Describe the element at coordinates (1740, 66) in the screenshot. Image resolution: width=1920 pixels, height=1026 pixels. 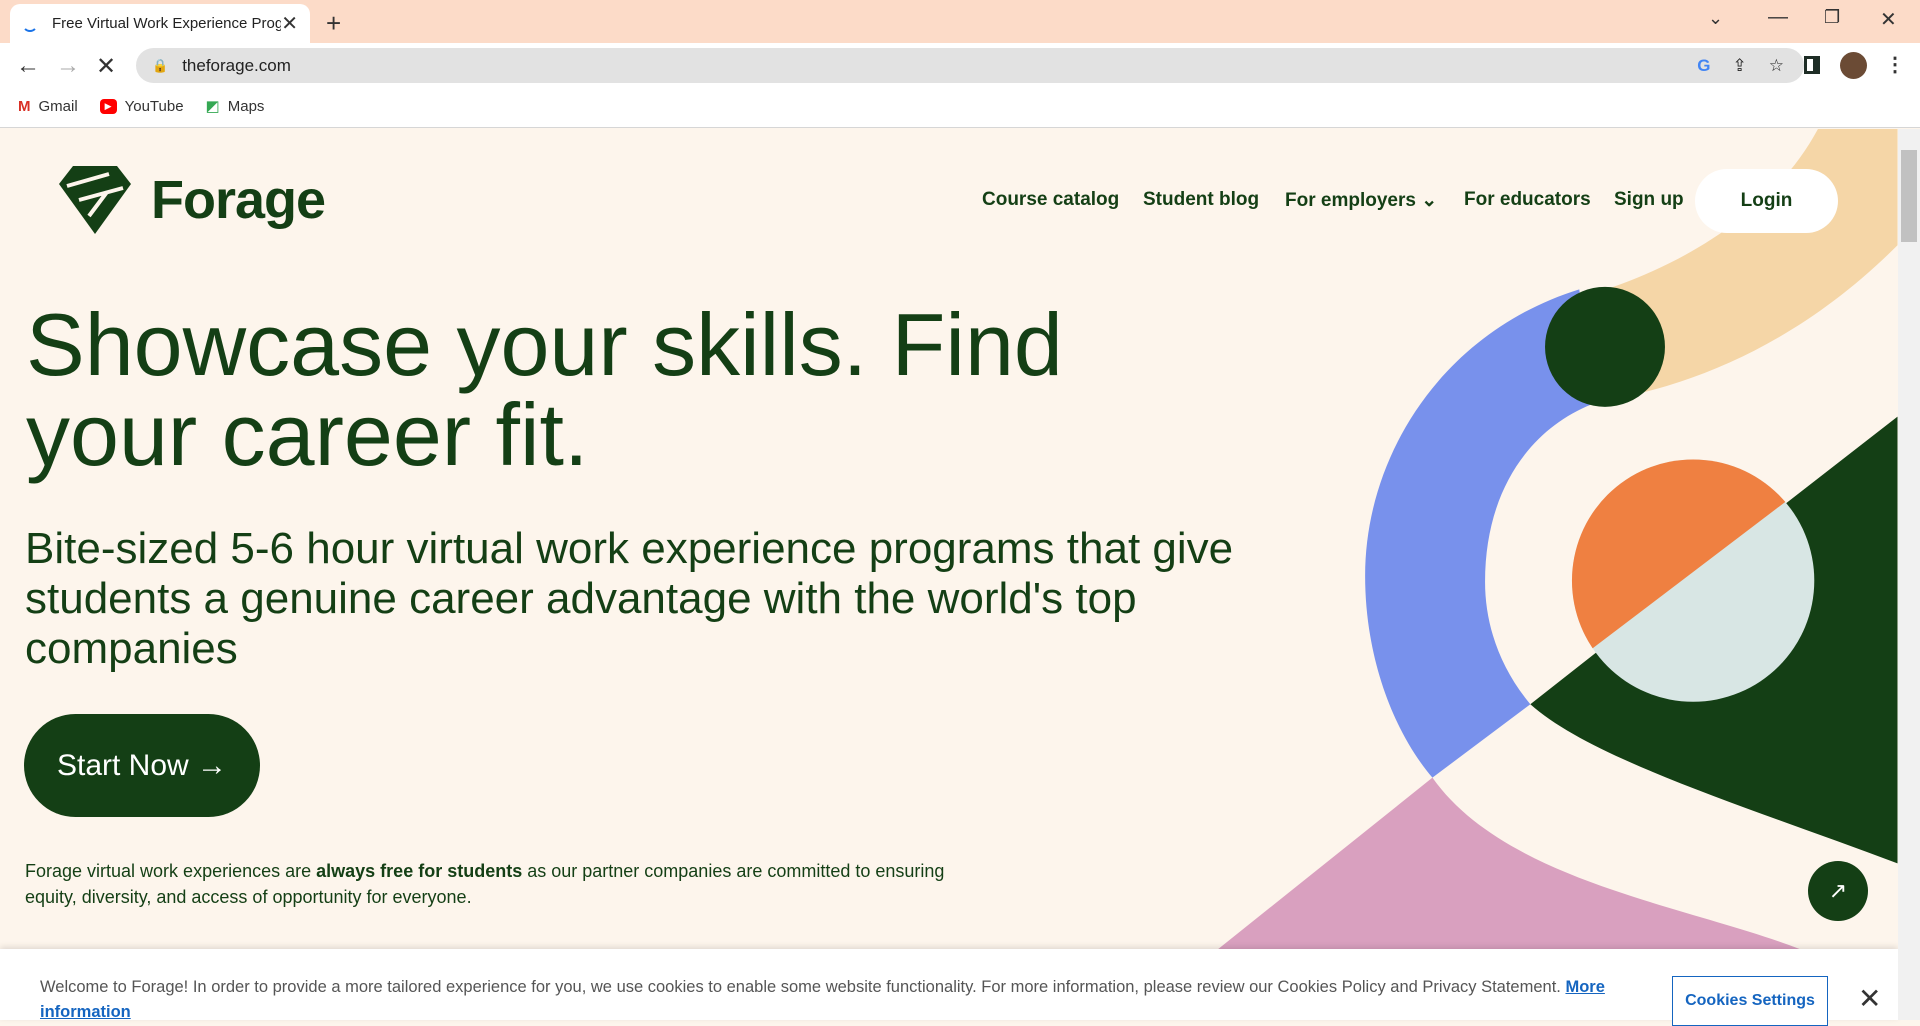
I see `share-page-icon: ⇪` at that location.